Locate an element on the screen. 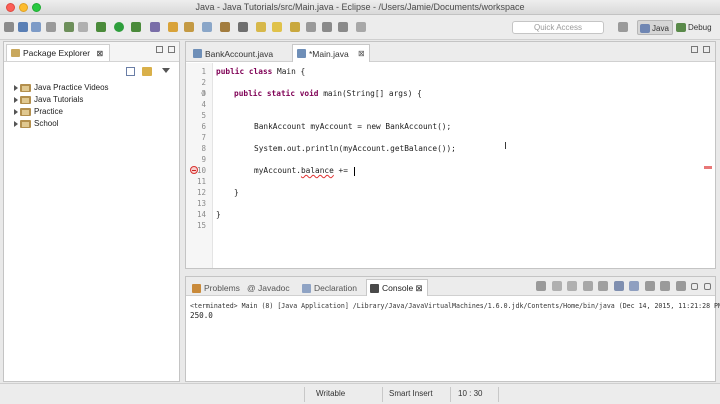 The height and width of the screenshot is (404, 720). package-explorer-tabbar: Package Explorer ⊠ is located at coordinates (91, 52).